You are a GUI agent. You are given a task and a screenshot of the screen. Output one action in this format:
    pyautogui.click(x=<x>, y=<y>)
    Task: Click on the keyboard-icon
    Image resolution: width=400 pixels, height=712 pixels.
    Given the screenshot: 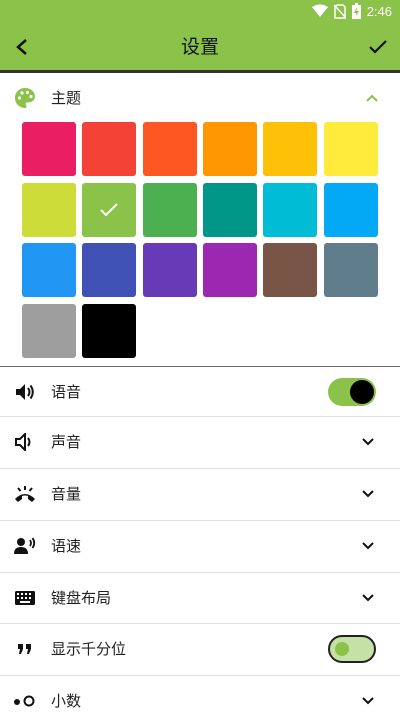 What is the action you would take?
    pyautogui.click(x=25, y=598)
    